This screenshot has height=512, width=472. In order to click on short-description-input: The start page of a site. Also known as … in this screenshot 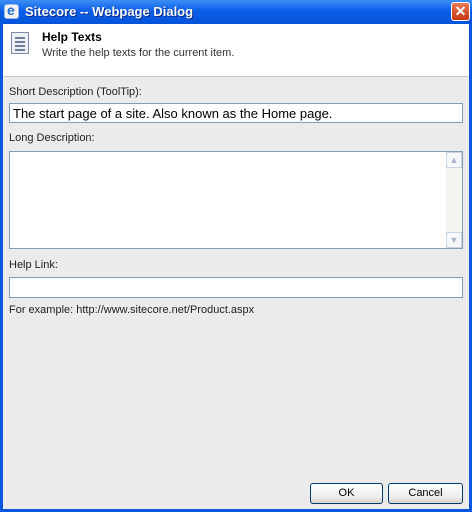, I will do `click(236, 113)`.